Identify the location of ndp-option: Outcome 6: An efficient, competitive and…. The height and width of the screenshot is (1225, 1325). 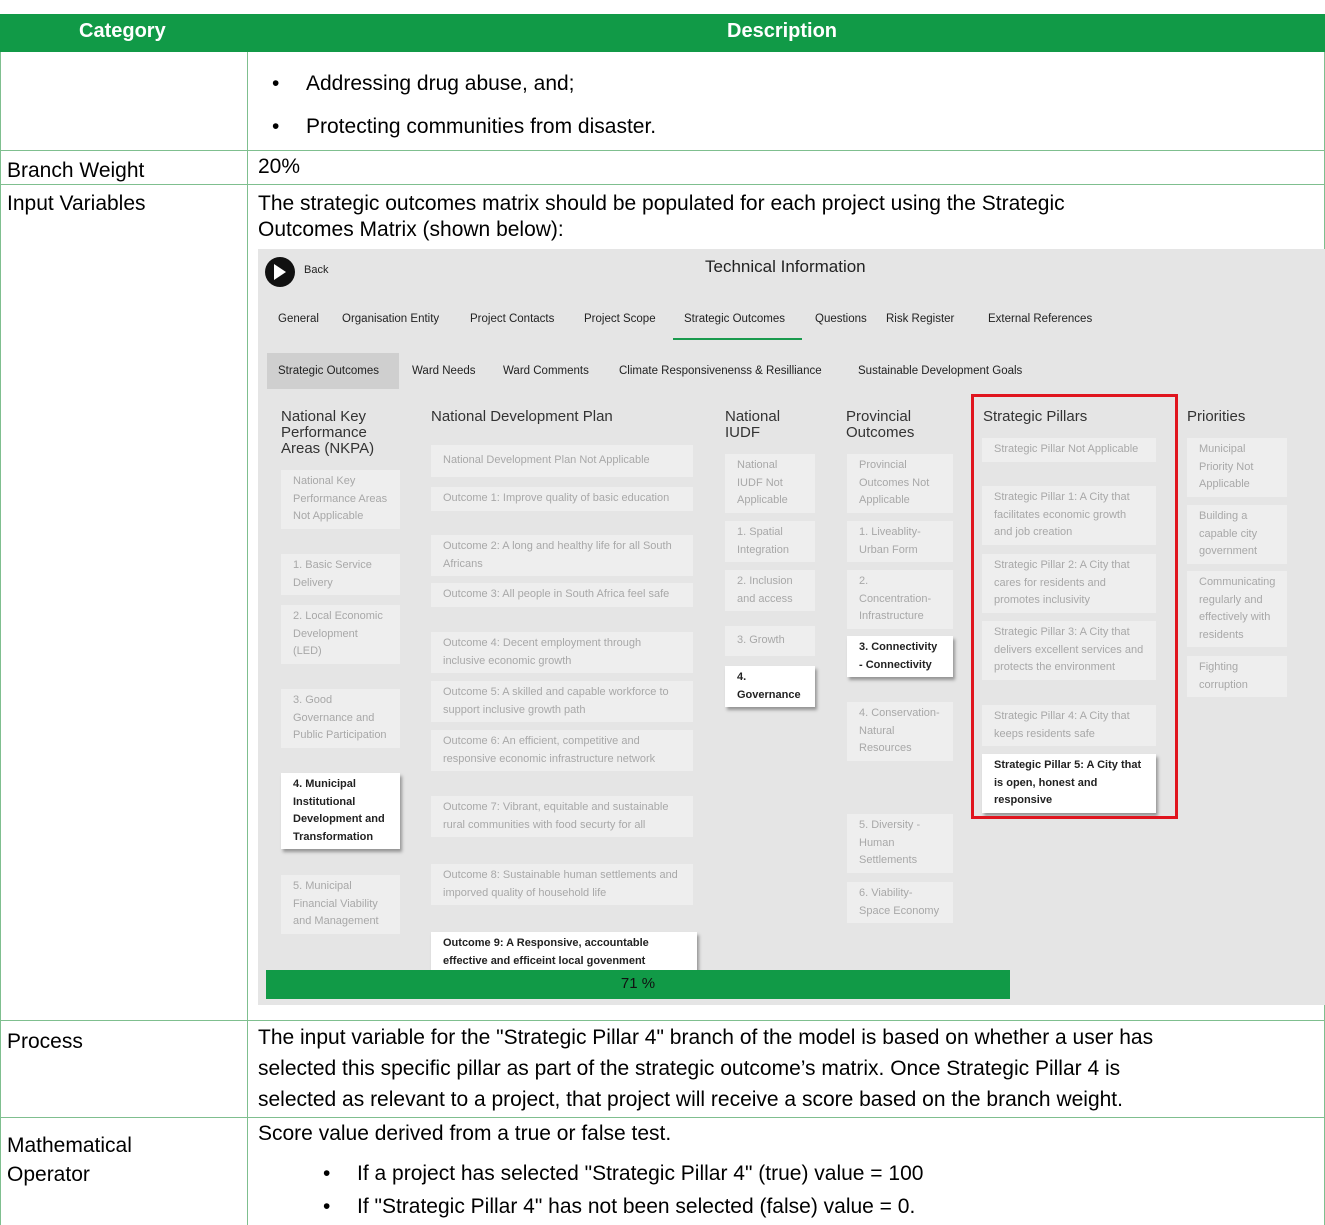
(562, 750).